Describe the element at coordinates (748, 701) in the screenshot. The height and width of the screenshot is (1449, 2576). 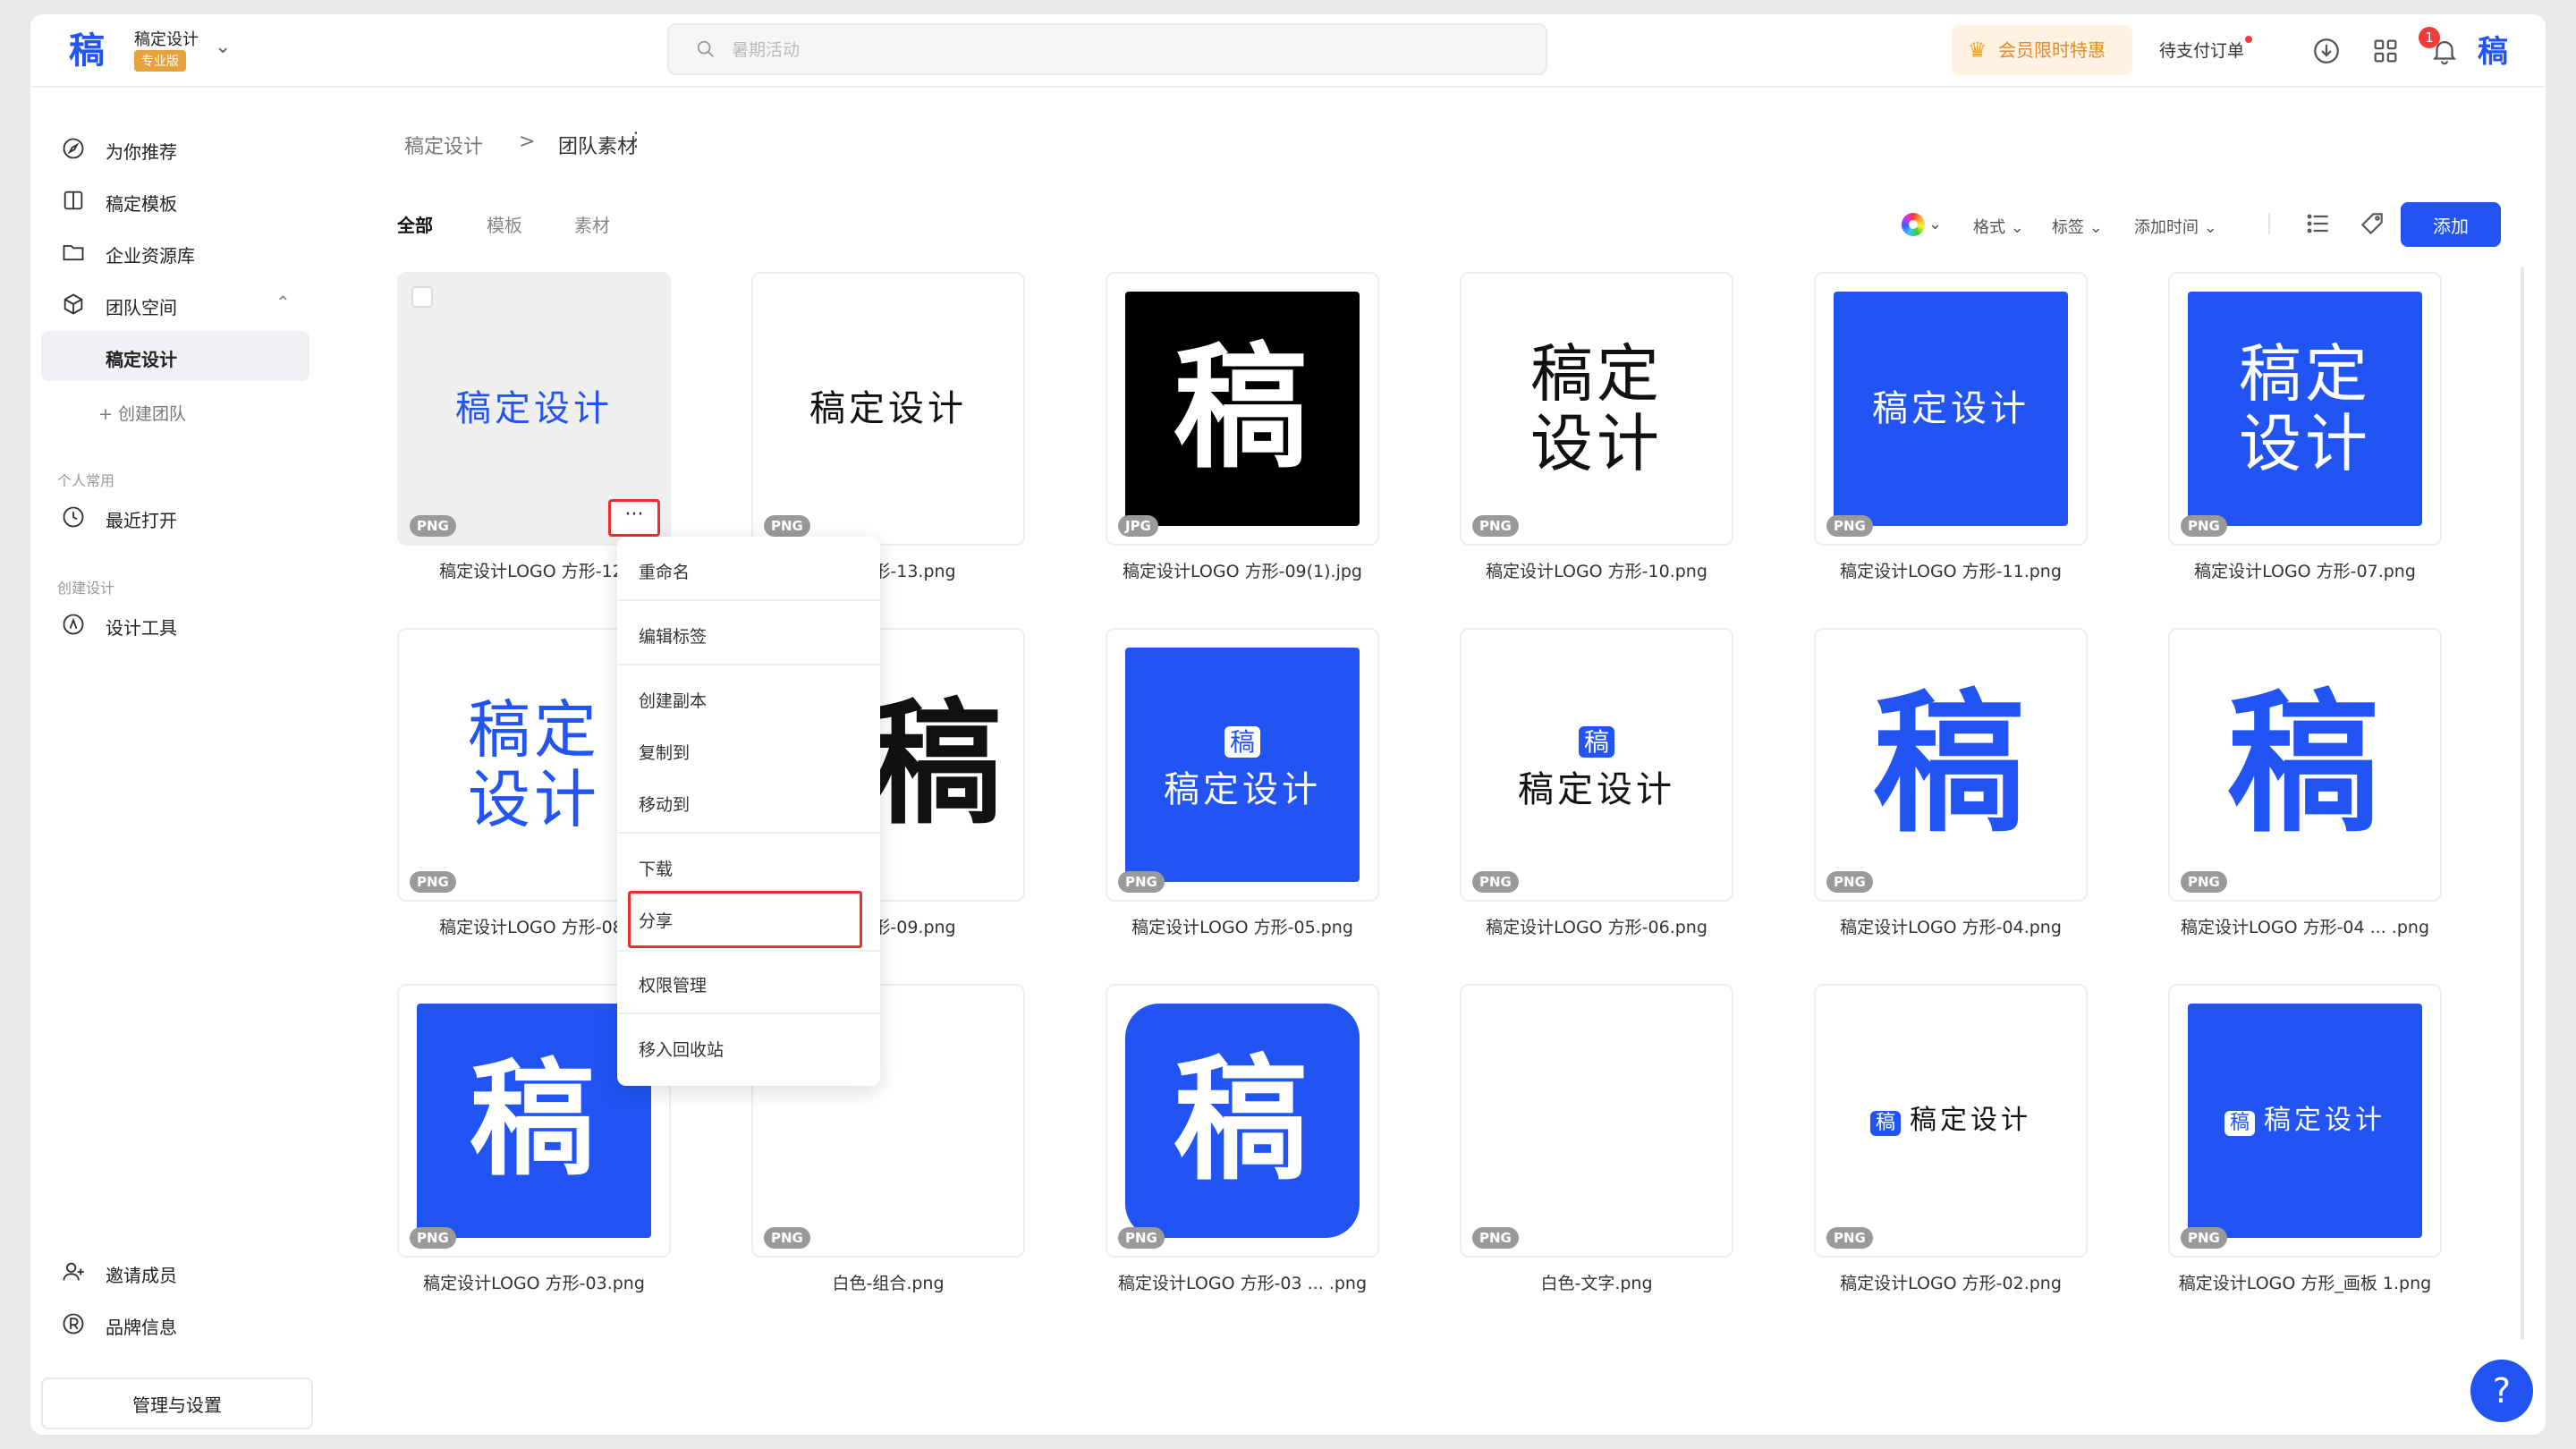
I see `menu-item-duplicate: 创建副本` at that location.